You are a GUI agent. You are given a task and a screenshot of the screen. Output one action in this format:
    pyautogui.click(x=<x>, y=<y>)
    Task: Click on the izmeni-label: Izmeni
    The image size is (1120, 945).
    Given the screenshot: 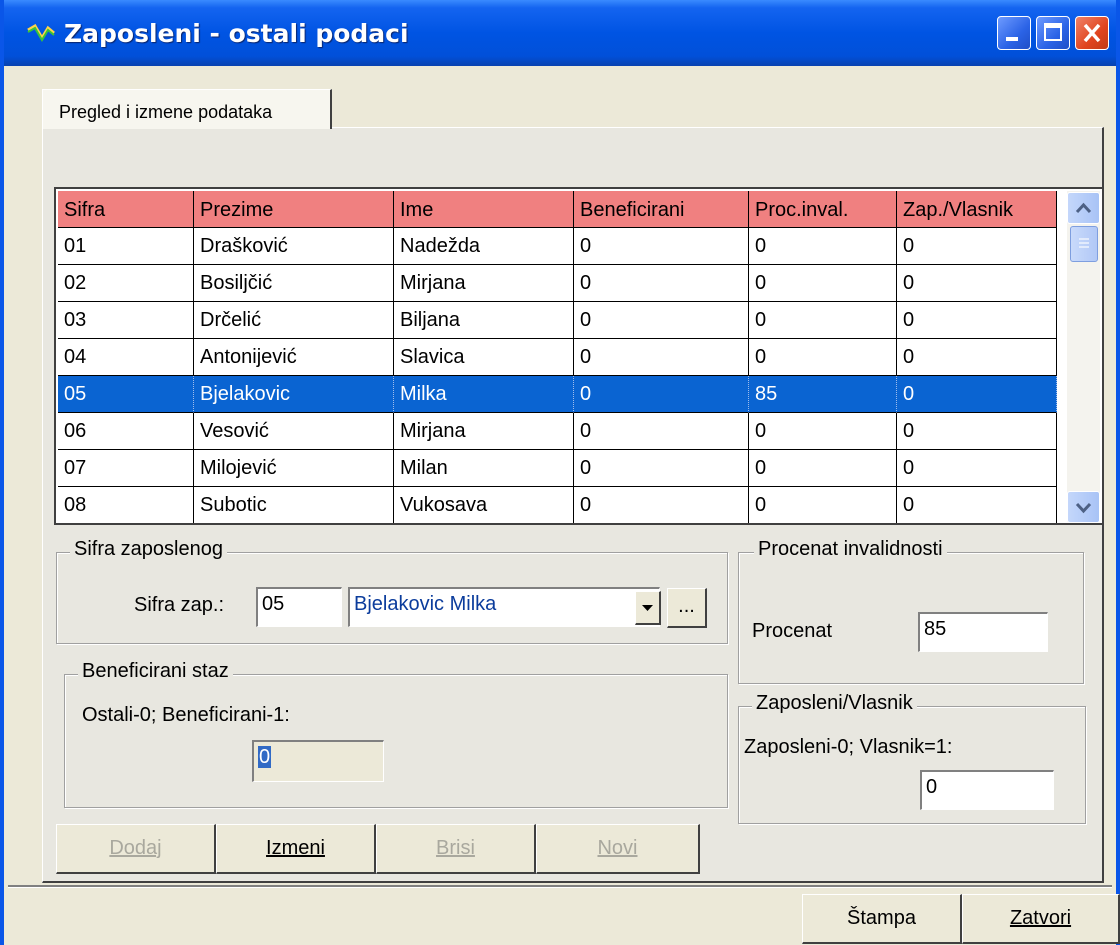 What is the action you would take?
    pyautogui.click(x=295, y=848)
    